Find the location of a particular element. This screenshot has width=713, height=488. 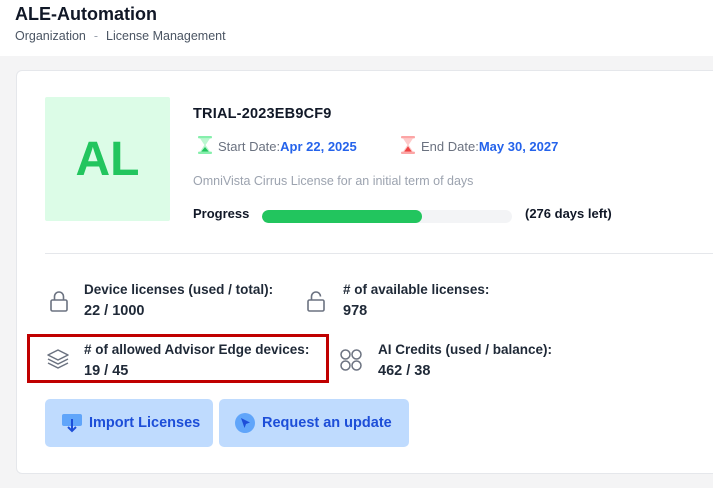

lock-open-icon is located at coordinates (316, 301).